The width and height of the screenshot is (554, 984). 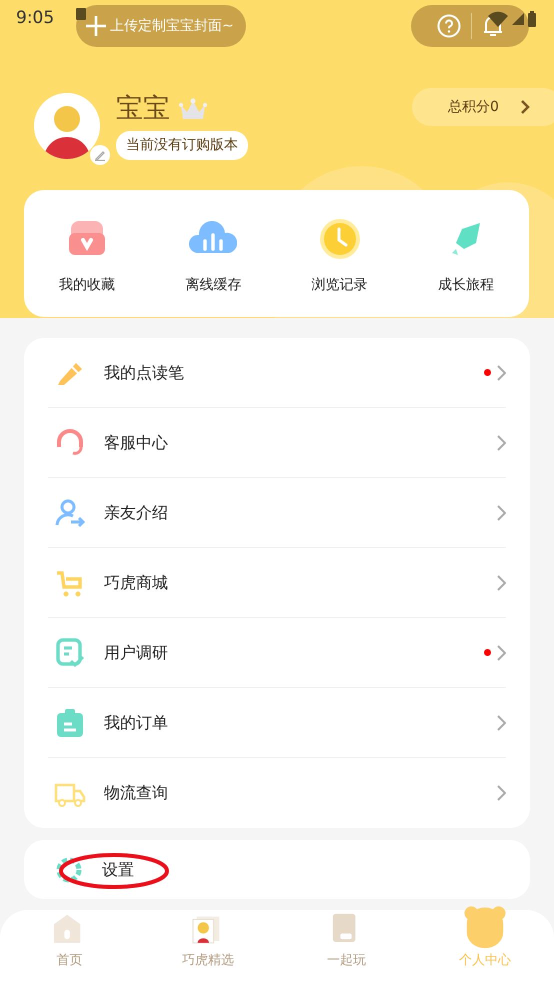 I want to click on plus-icon, so click(x=96, y=26).